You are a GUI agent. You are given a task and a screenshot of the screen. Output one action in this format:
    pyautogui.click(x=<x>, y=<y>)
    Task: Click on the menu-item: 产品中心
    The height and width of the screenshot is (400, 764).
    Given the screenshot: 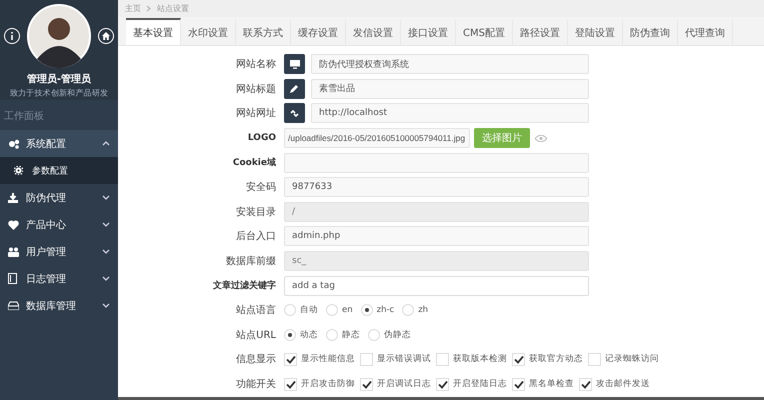 What is the action you would take?
    pyautogui.click(x=59, y=224)
    